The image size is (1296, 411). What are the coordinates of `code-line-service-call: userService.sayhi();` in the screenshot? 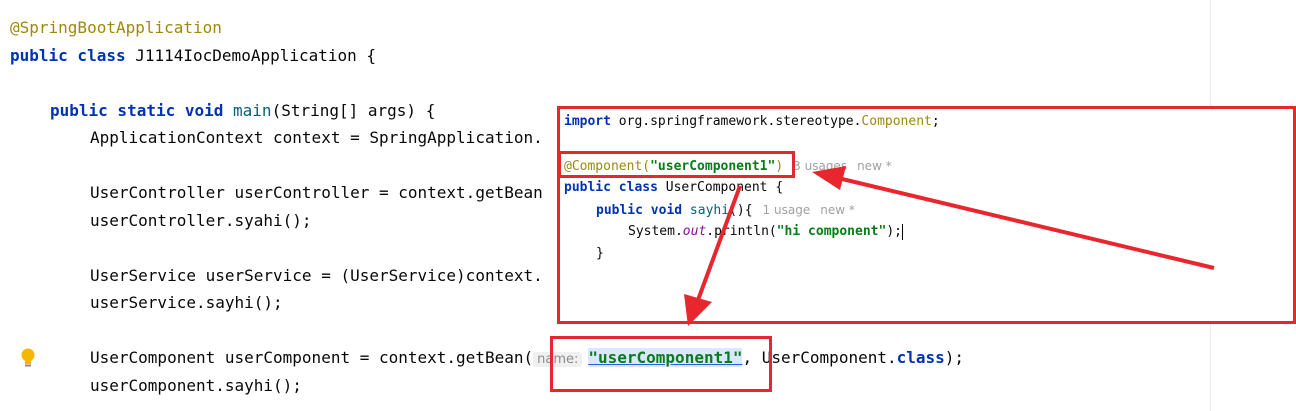 It's located at (186, 302).